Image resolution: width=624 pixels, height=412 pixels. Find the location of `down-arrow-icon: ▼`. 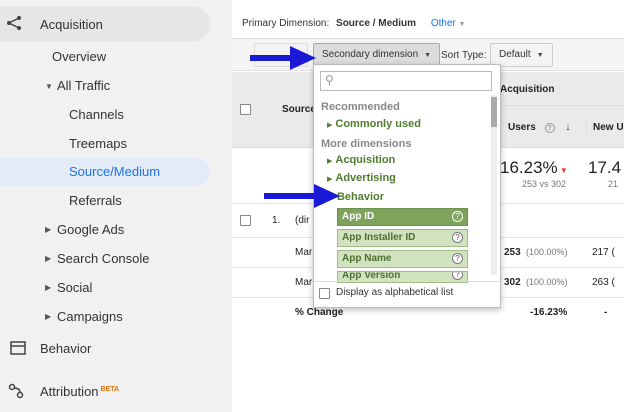

down-arrow-icon: ▼ is located at coordinates (562, 170).